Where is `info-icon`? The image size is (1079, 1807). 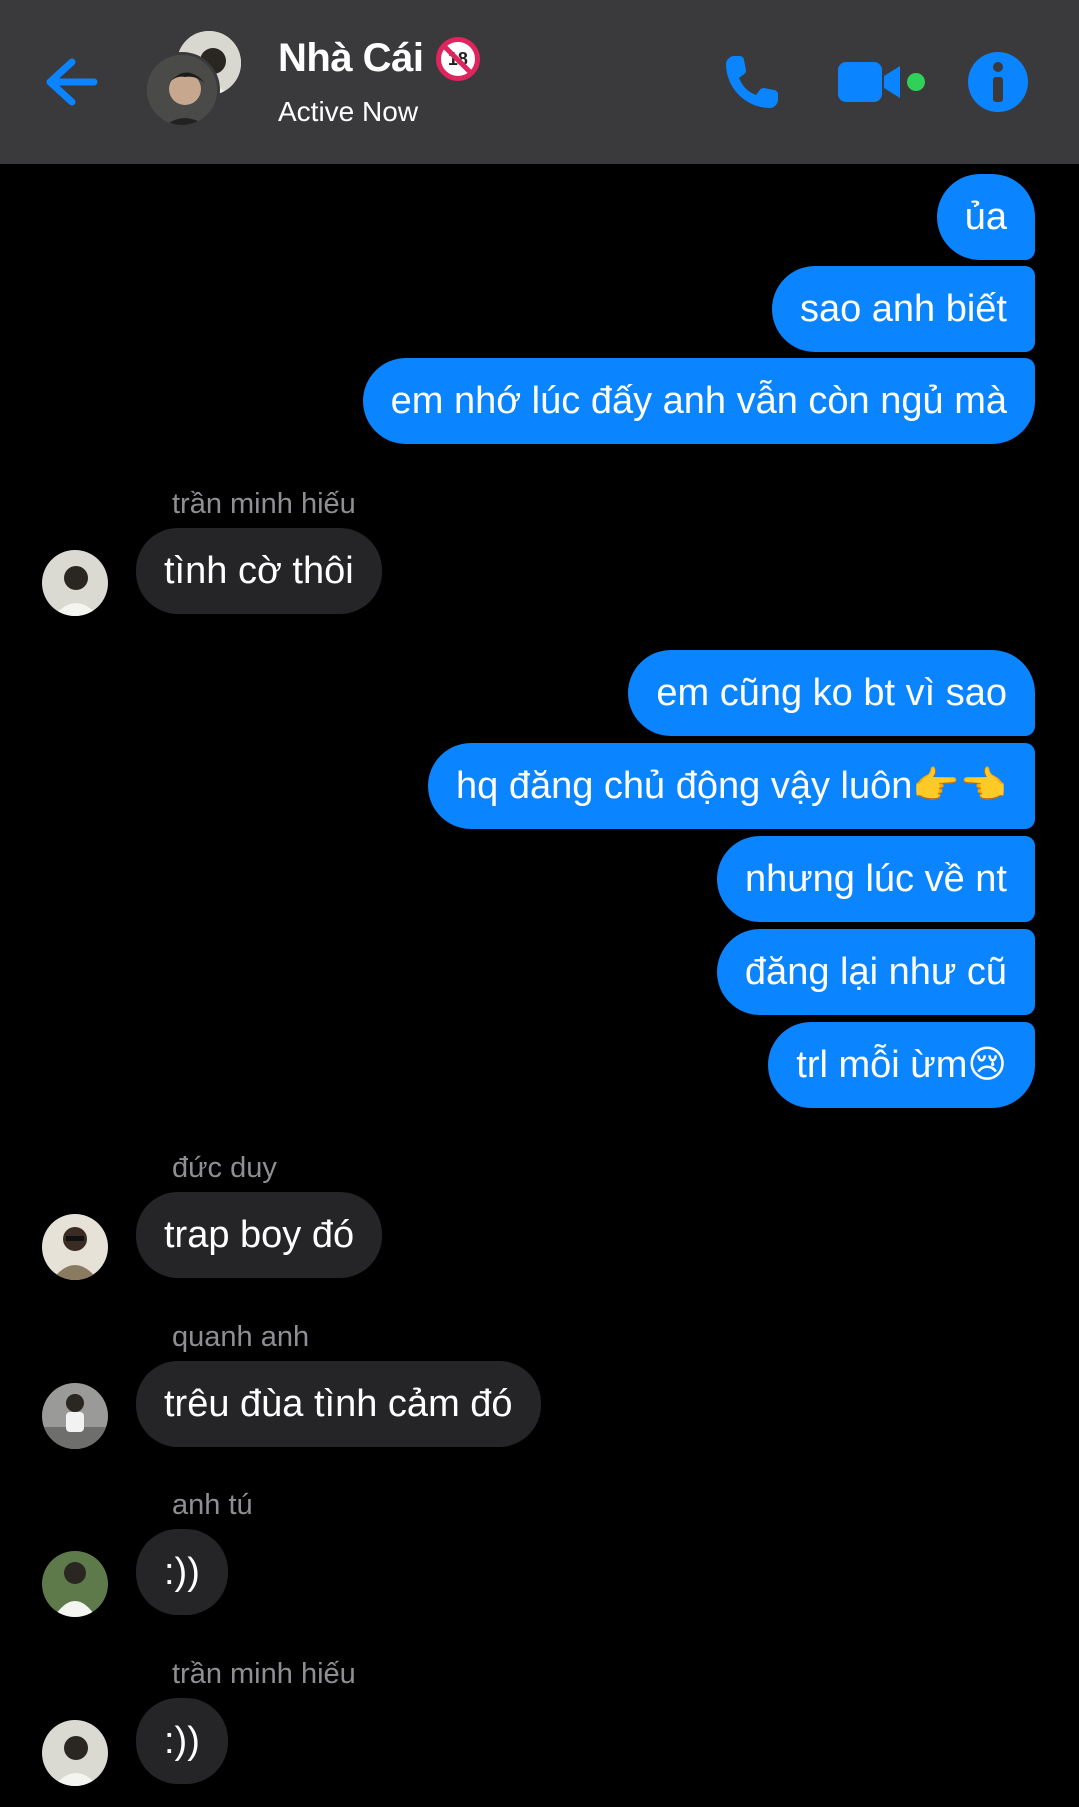 info-icon is located at coordinates (998, 82).